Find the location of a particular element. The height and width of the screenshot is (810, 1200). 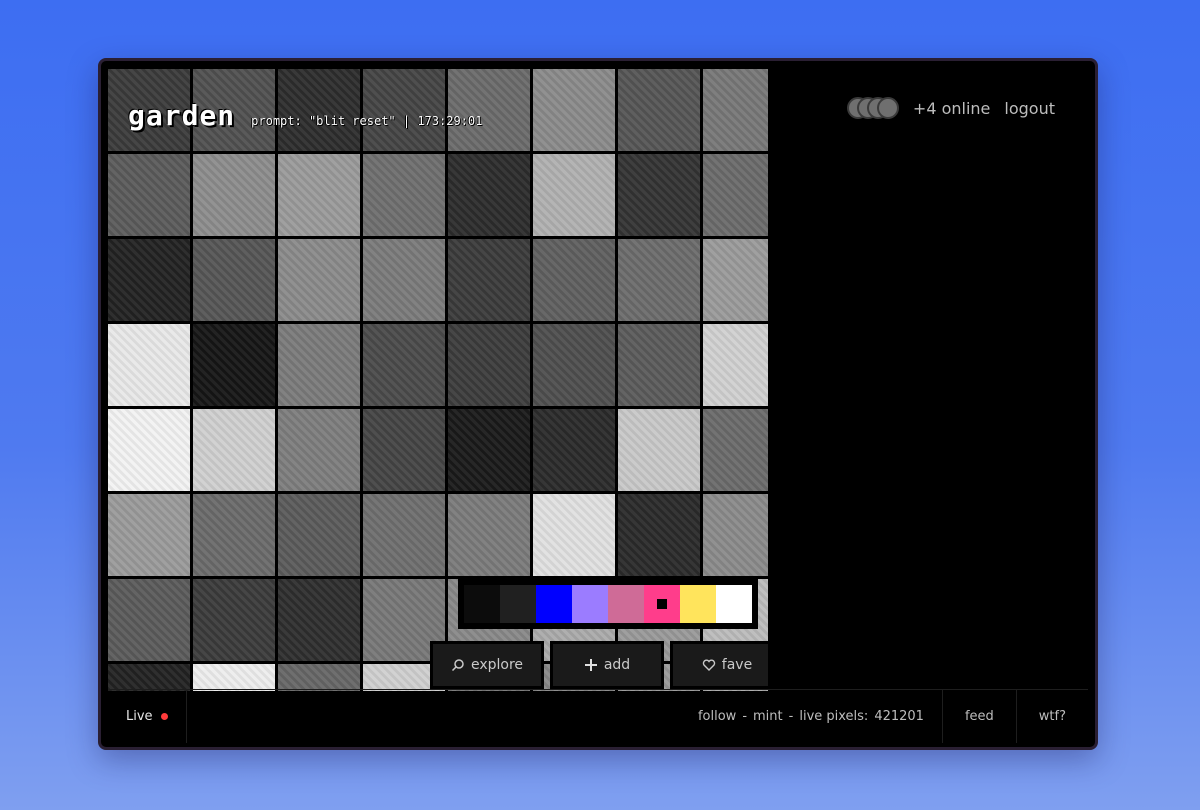

header: garden prompt: "blit reset" | 173:29:01 is located at coordinates (305, 115).